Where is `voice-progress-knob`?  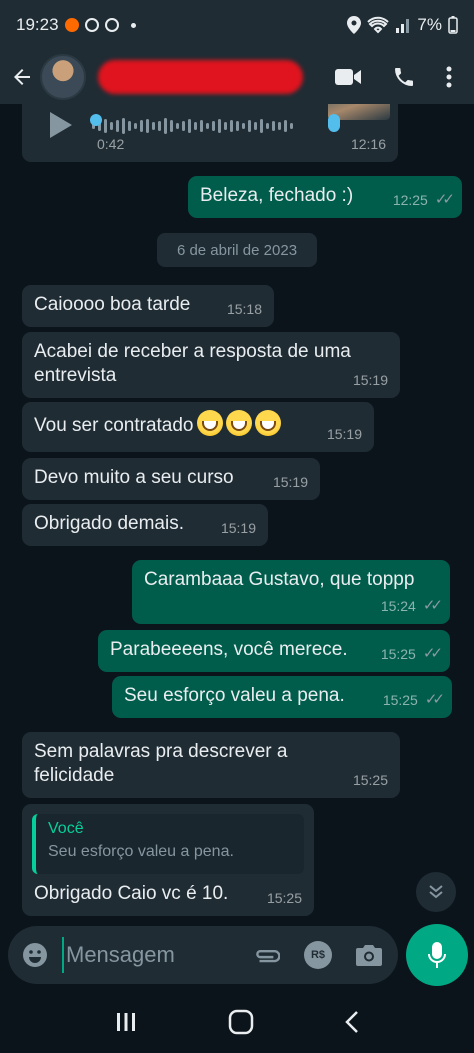 voice-progress-knob is located at coordinates (96, 120).